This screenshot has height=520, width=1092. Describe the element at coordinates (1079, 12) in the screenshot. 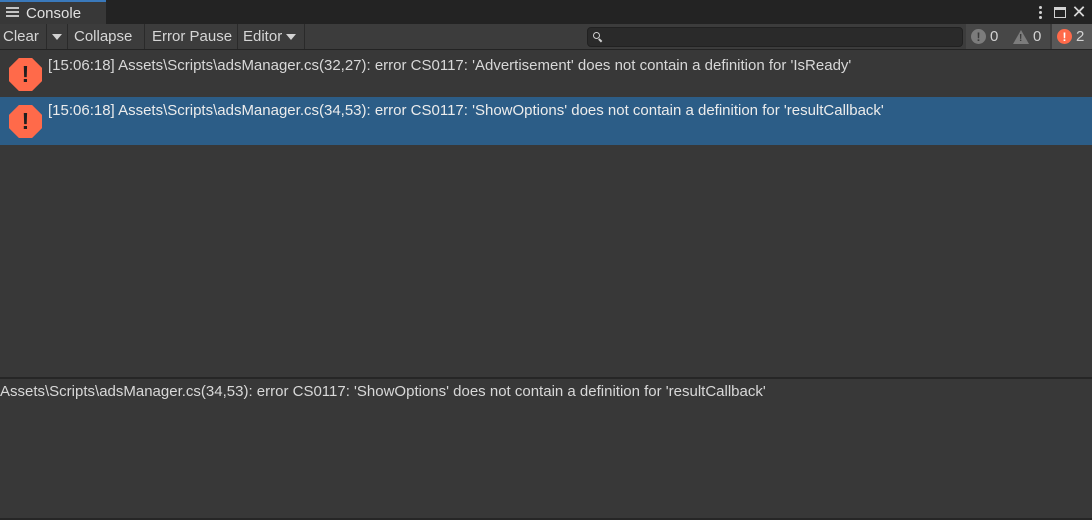

I see `close-icon: ✕` at that location.